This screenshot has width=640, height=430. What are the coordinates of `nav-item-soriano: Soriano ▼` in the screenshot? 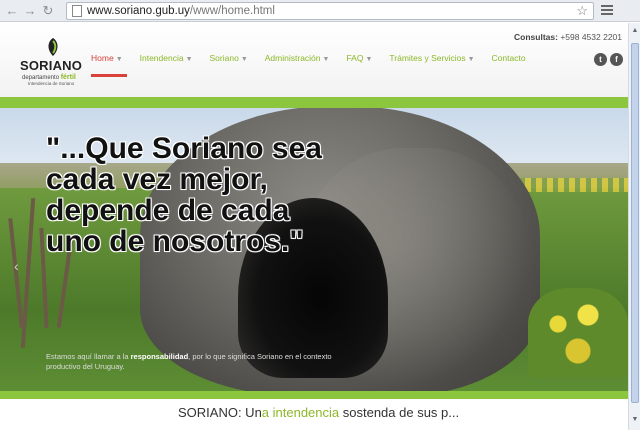 It's located at (229, 58).